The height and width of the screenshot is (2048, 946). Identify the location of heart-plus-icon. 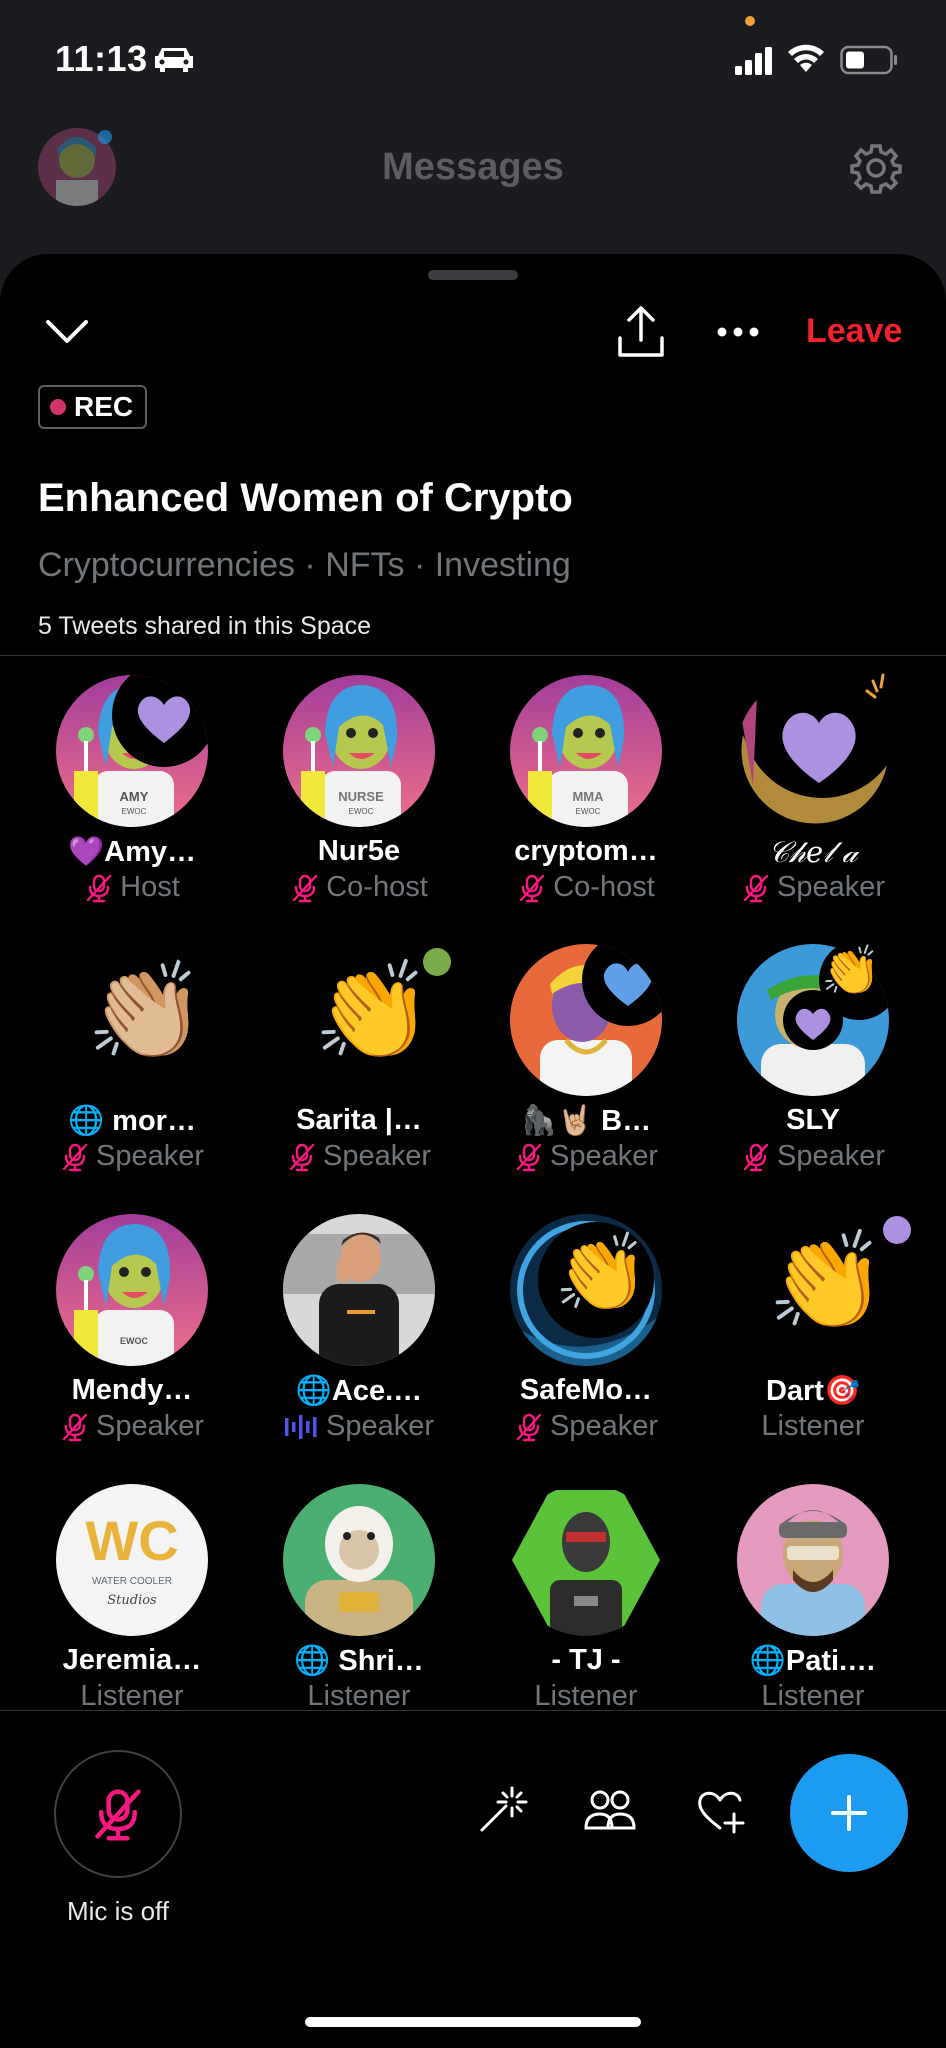
(720, 1810).